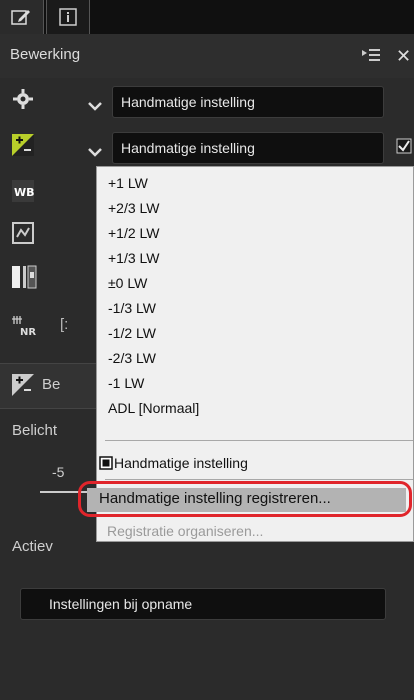 Image resolution: width=414 pixels, height=700 pixels. I want to click on panel-header: Bewerking ✕, so click(207, 56).